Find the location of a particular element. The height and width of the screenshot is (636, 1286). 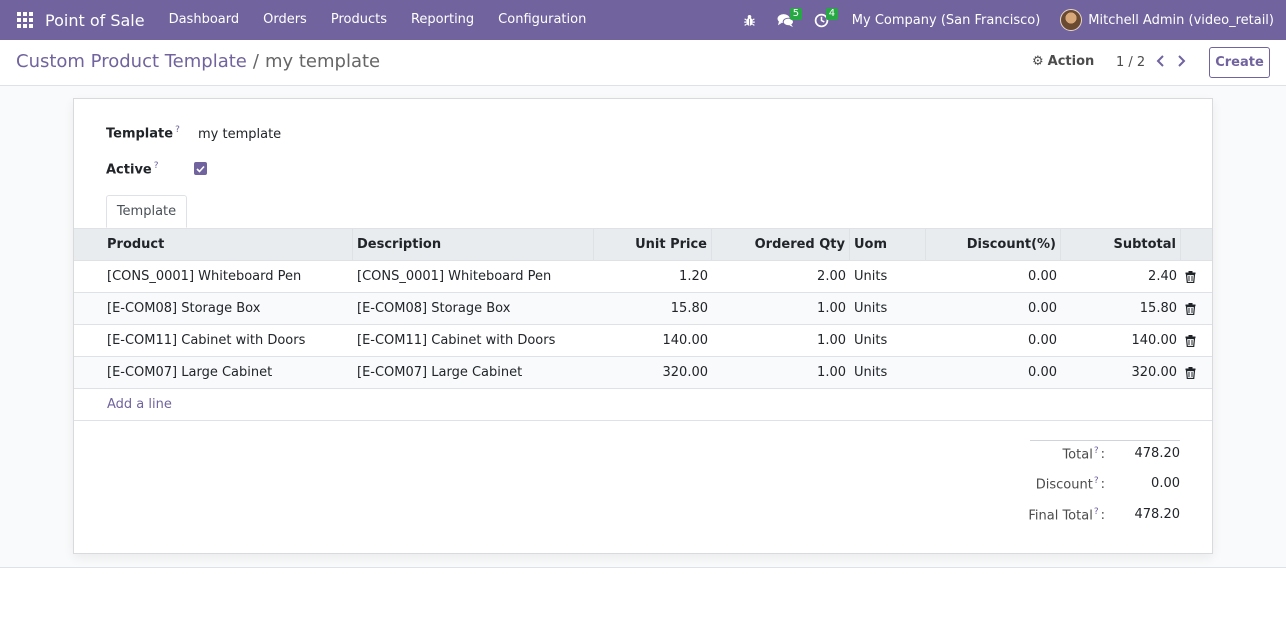

total-value: 478.20 is located at coordinates (1157, 453).